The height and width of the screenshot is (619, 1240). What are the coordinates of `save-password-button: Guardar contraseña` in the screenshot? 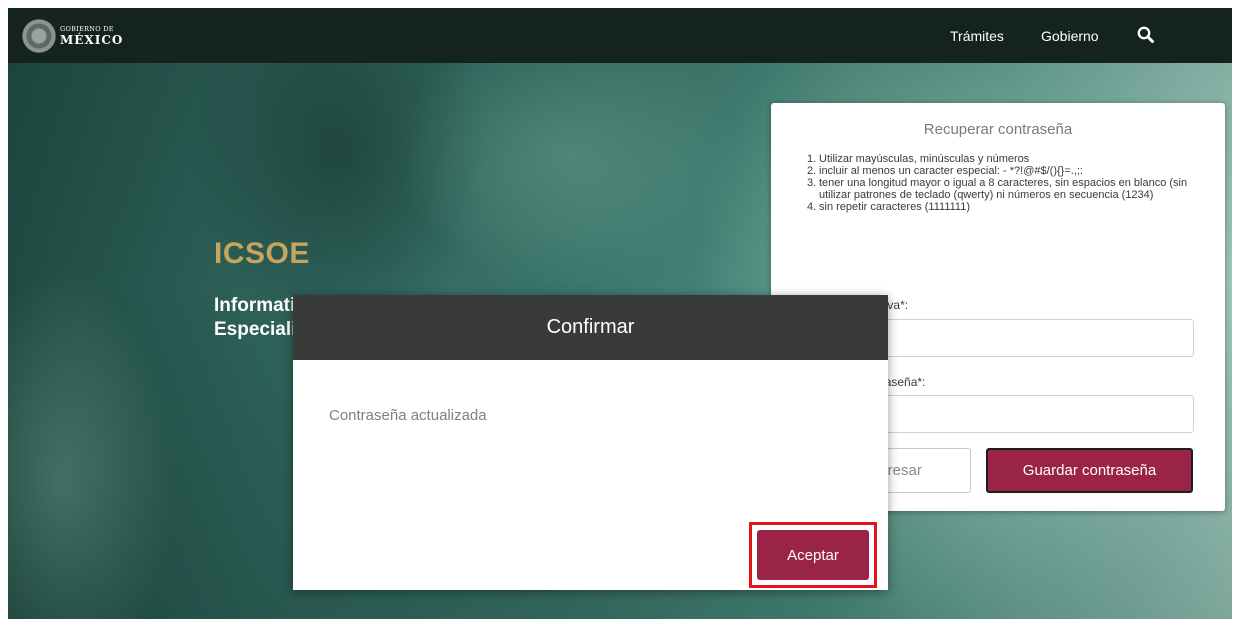 It's located at (1089, 470).